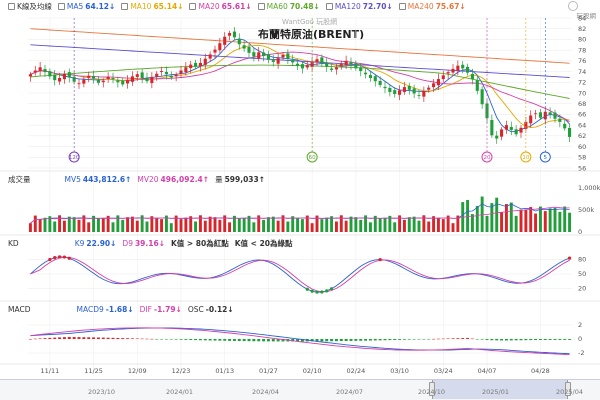 This screenshot has height=400, width=600. What do you see at coordinates (93, 371) in the screenshot?
I see `date-tick-label: 11/25` at bounding box center [93, 371].